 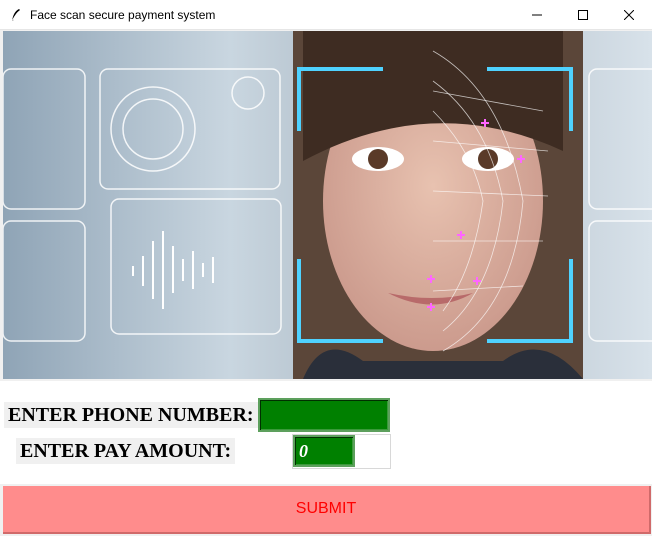 What do you see at coordinates (326, 15) in the screenshot?
I see `title-bar: Face scan secure payment system` at bounding box center [326, 15].